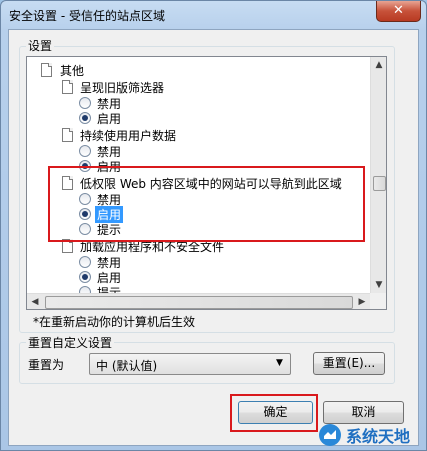 Image resolution: width=427 pixels, height=451 pixels. Describe the element at coordinates (127, 366) in the screenshot. I see `reset-level-value: 中 (默认值)` at that location.